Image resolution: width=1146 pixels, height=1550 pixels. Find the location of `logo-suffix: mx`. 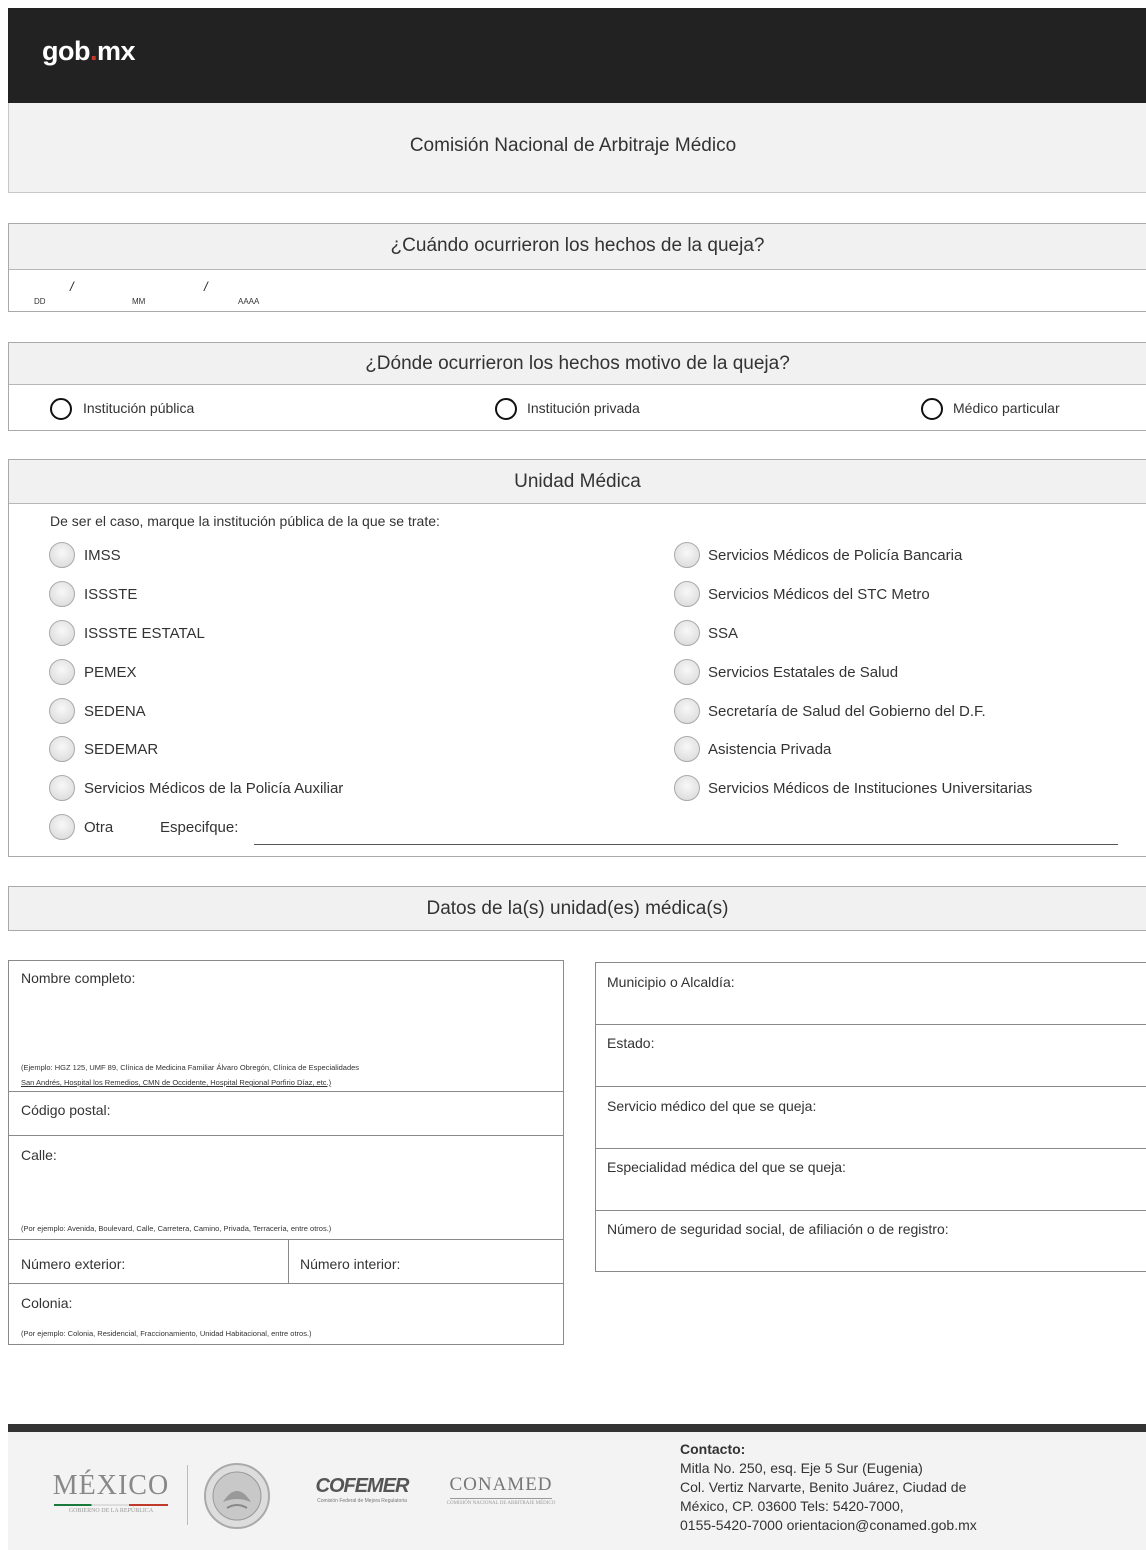

logo-suffix: mx is located at coordinates (116, 51).